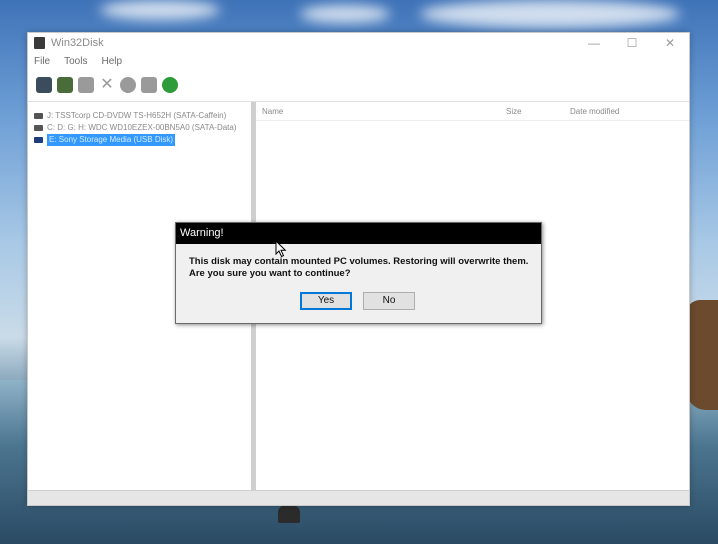 This screenshot has width=718, height=544. What do you see at coordinates (594, 111) in the screenshot?
I see `column-date: Date modified` at bounding box center [594, 111].